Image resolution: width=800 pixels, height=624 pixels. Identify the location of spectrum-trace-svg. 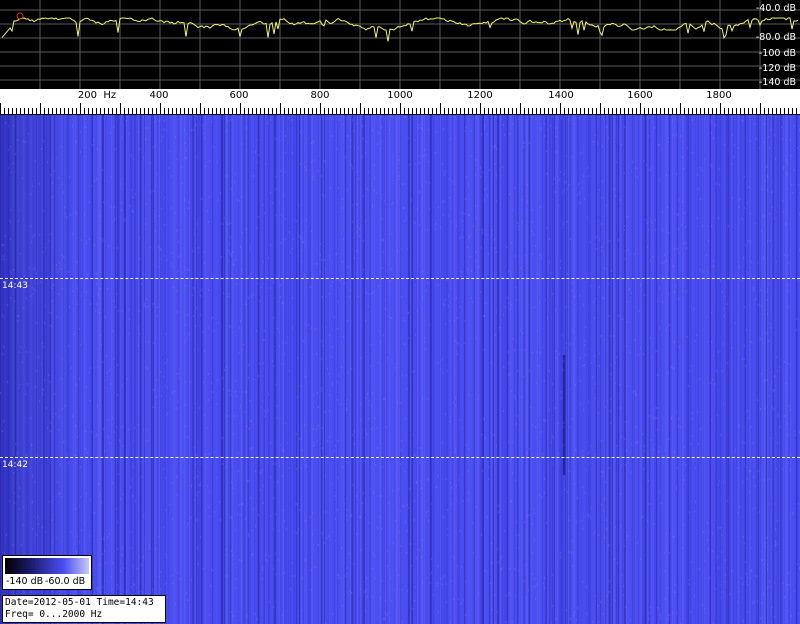
(400, 44).